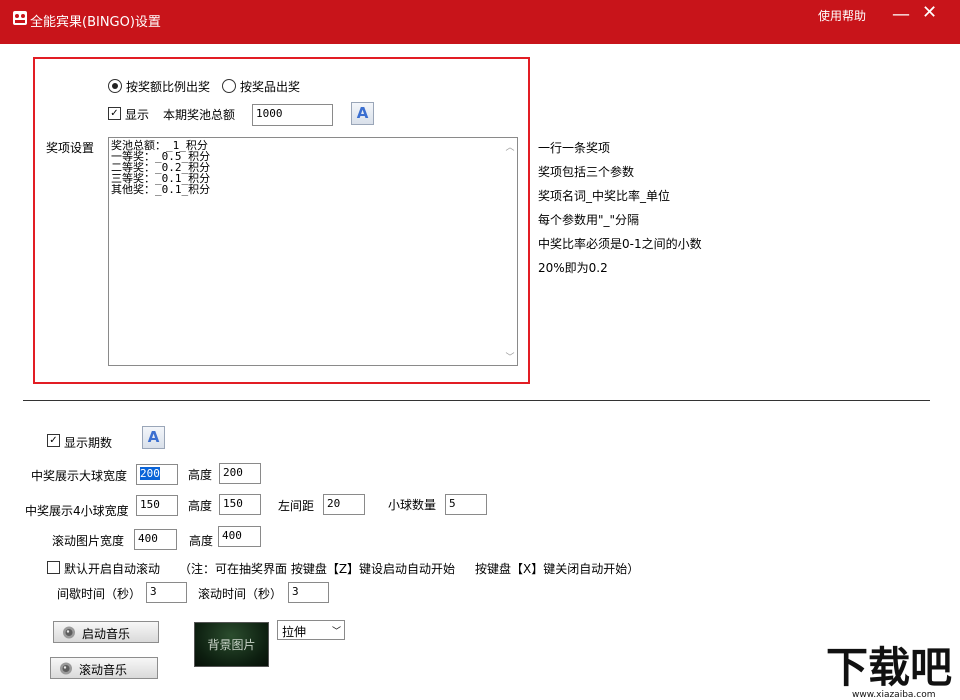  I want to click on window-title: 全能宾果(BINGO)设置, so click(95, 20).